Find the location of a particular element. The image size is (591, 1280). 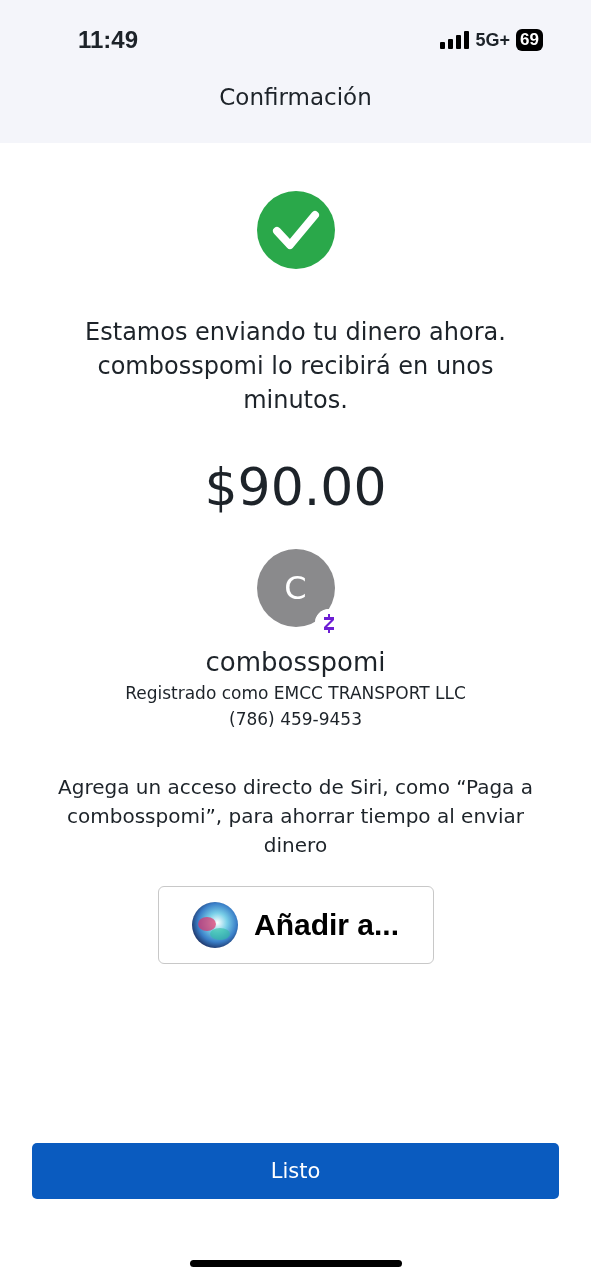

page-title: Confirmación is located at coordinates (295, 97).